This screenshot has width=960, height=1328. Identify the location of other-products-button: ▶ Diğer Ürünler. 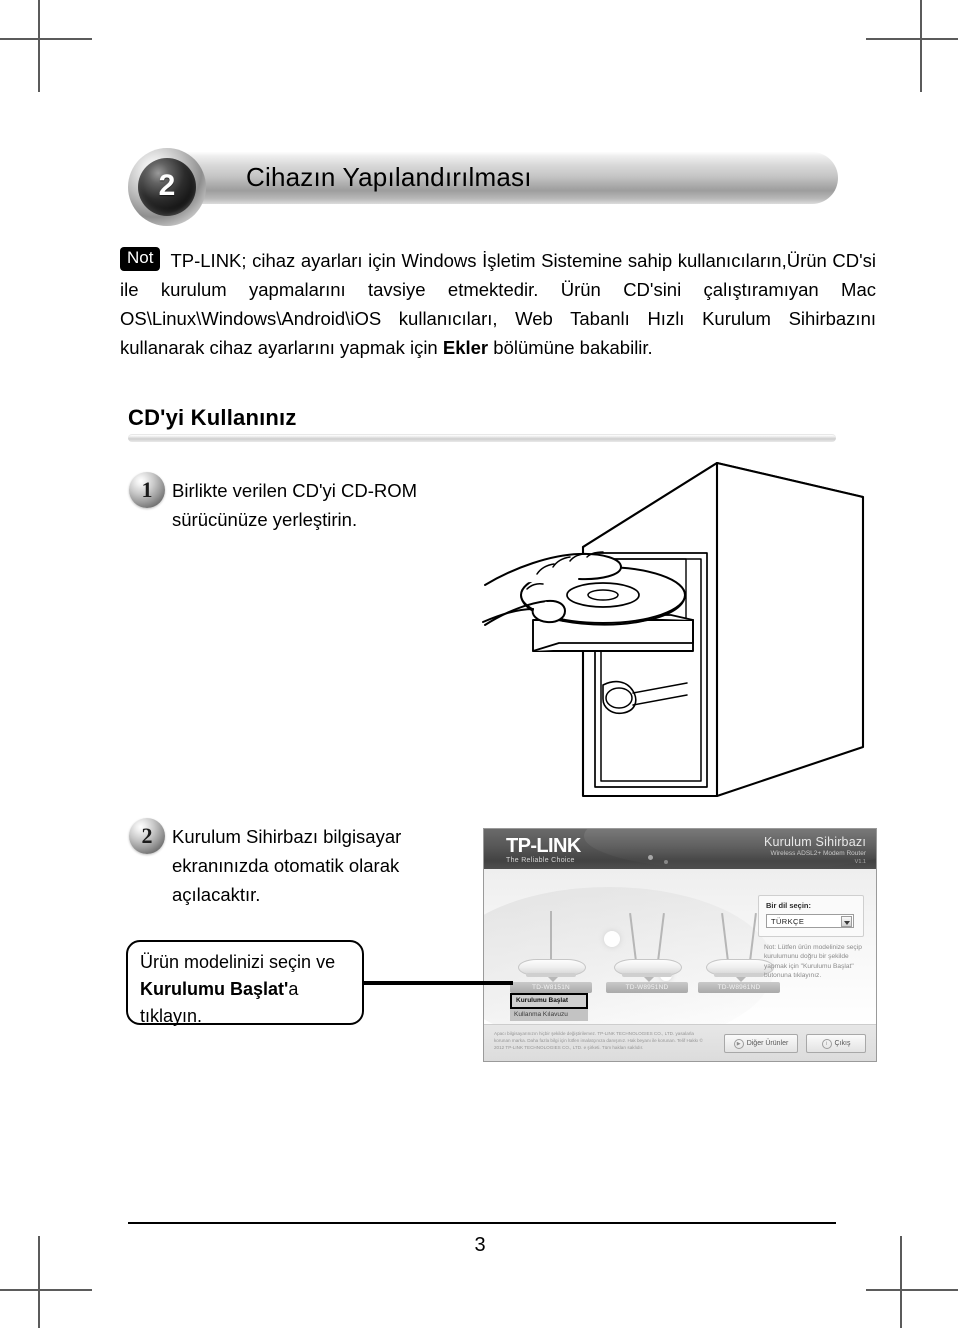
(761, 1043).